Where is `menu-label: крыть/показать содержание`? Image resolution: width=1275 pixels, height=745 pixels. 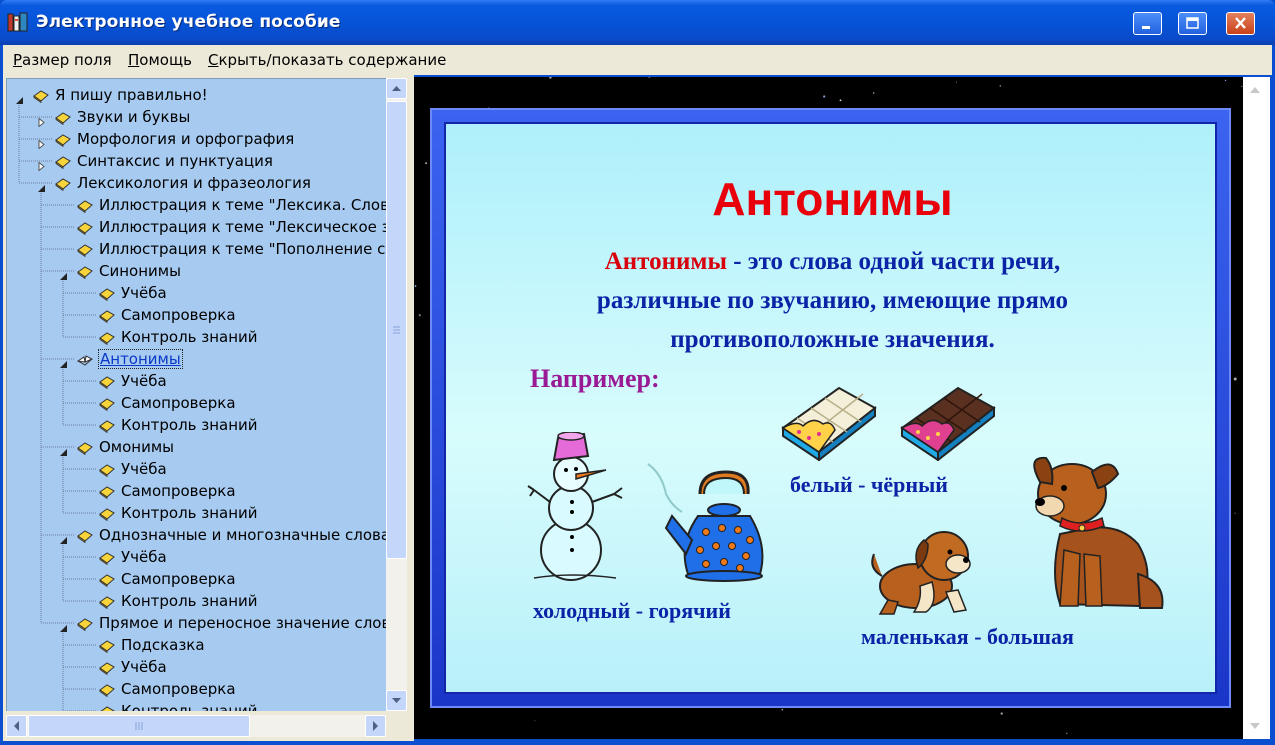
menu-label: крыть/показать содержание is located at coordinates (332, 60).